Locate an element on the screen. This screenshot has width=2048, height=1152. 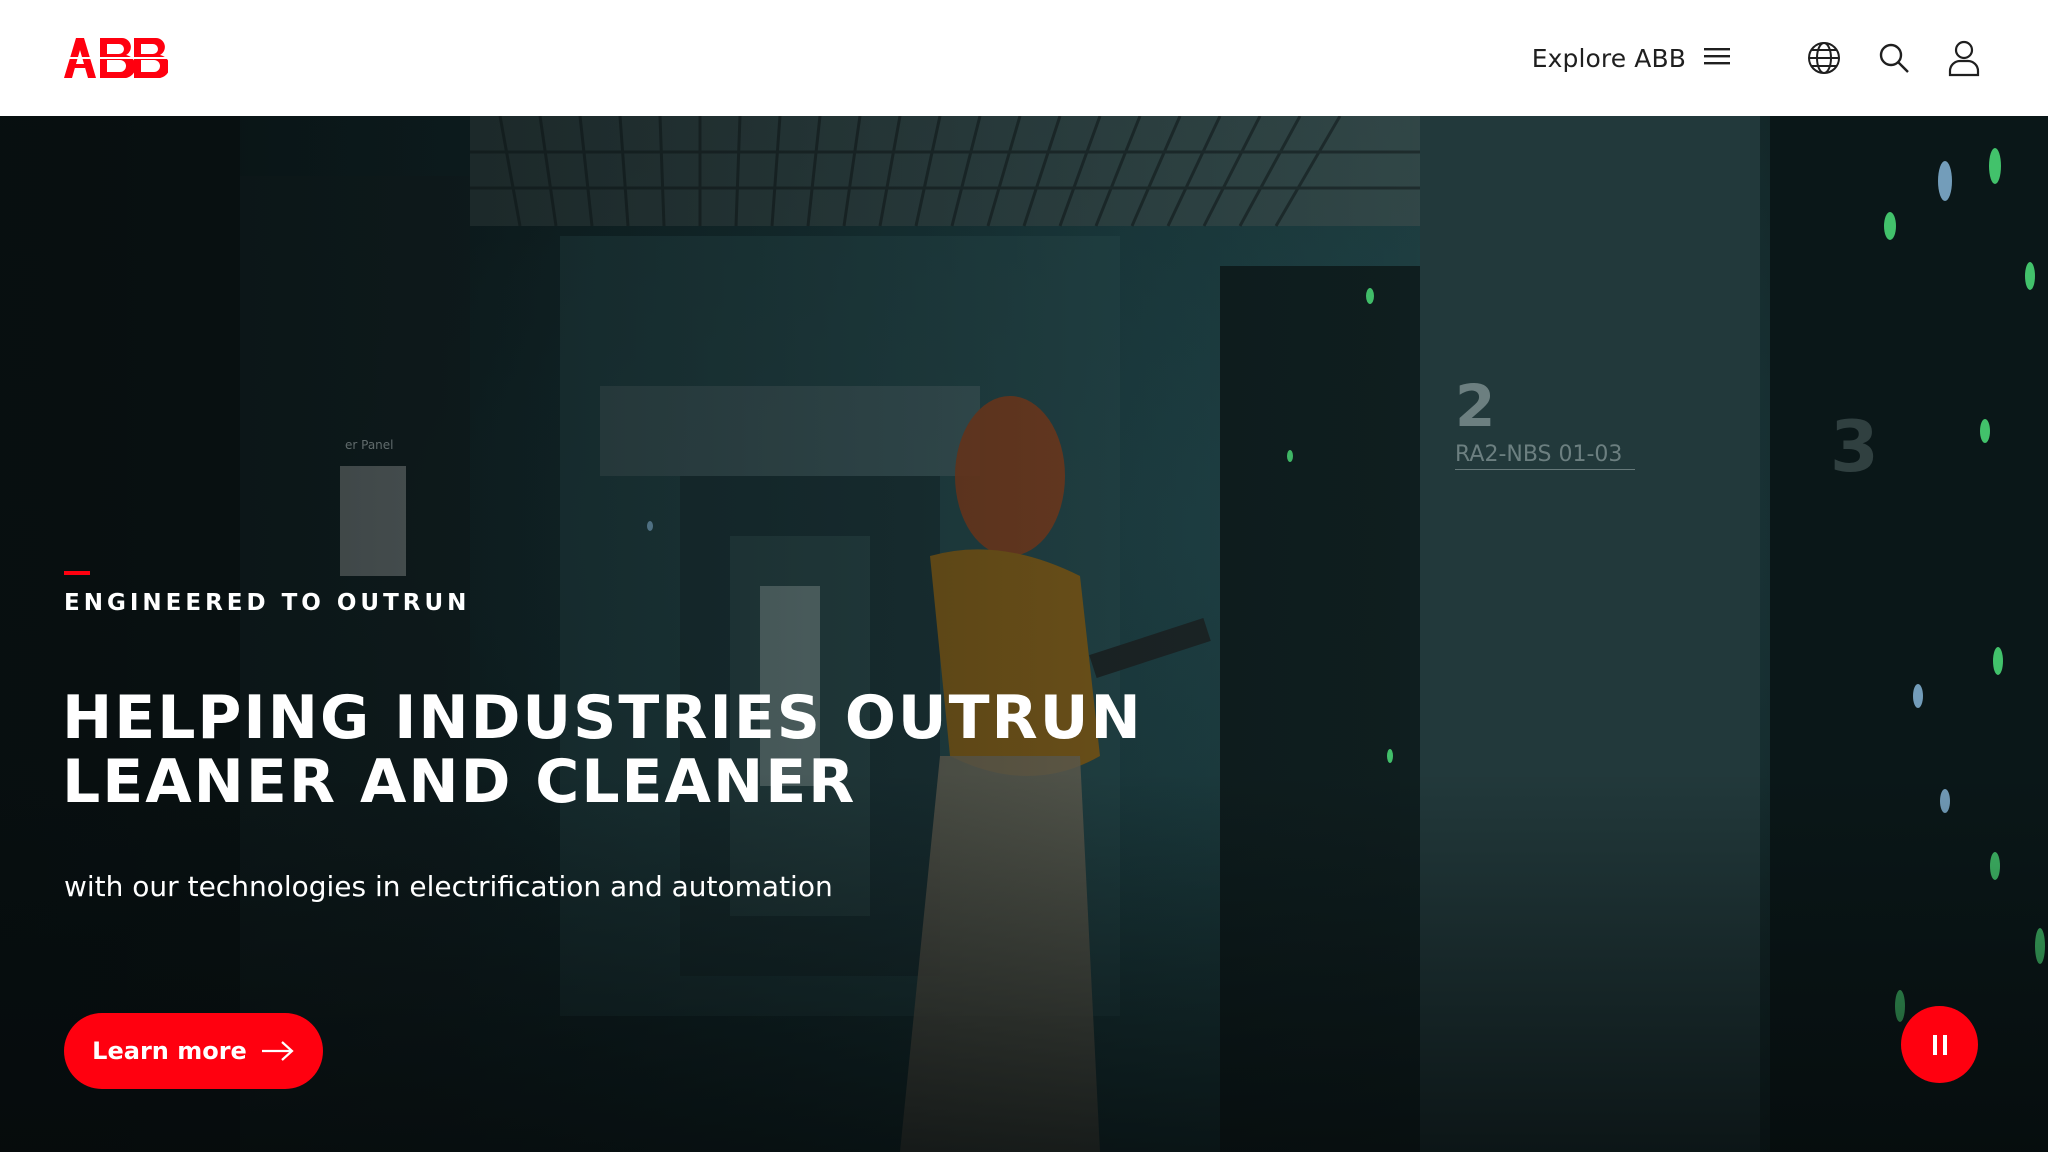
hero-eyebrow: ENGINEERED TO OUTRUN is located at coordinates (267, 603).